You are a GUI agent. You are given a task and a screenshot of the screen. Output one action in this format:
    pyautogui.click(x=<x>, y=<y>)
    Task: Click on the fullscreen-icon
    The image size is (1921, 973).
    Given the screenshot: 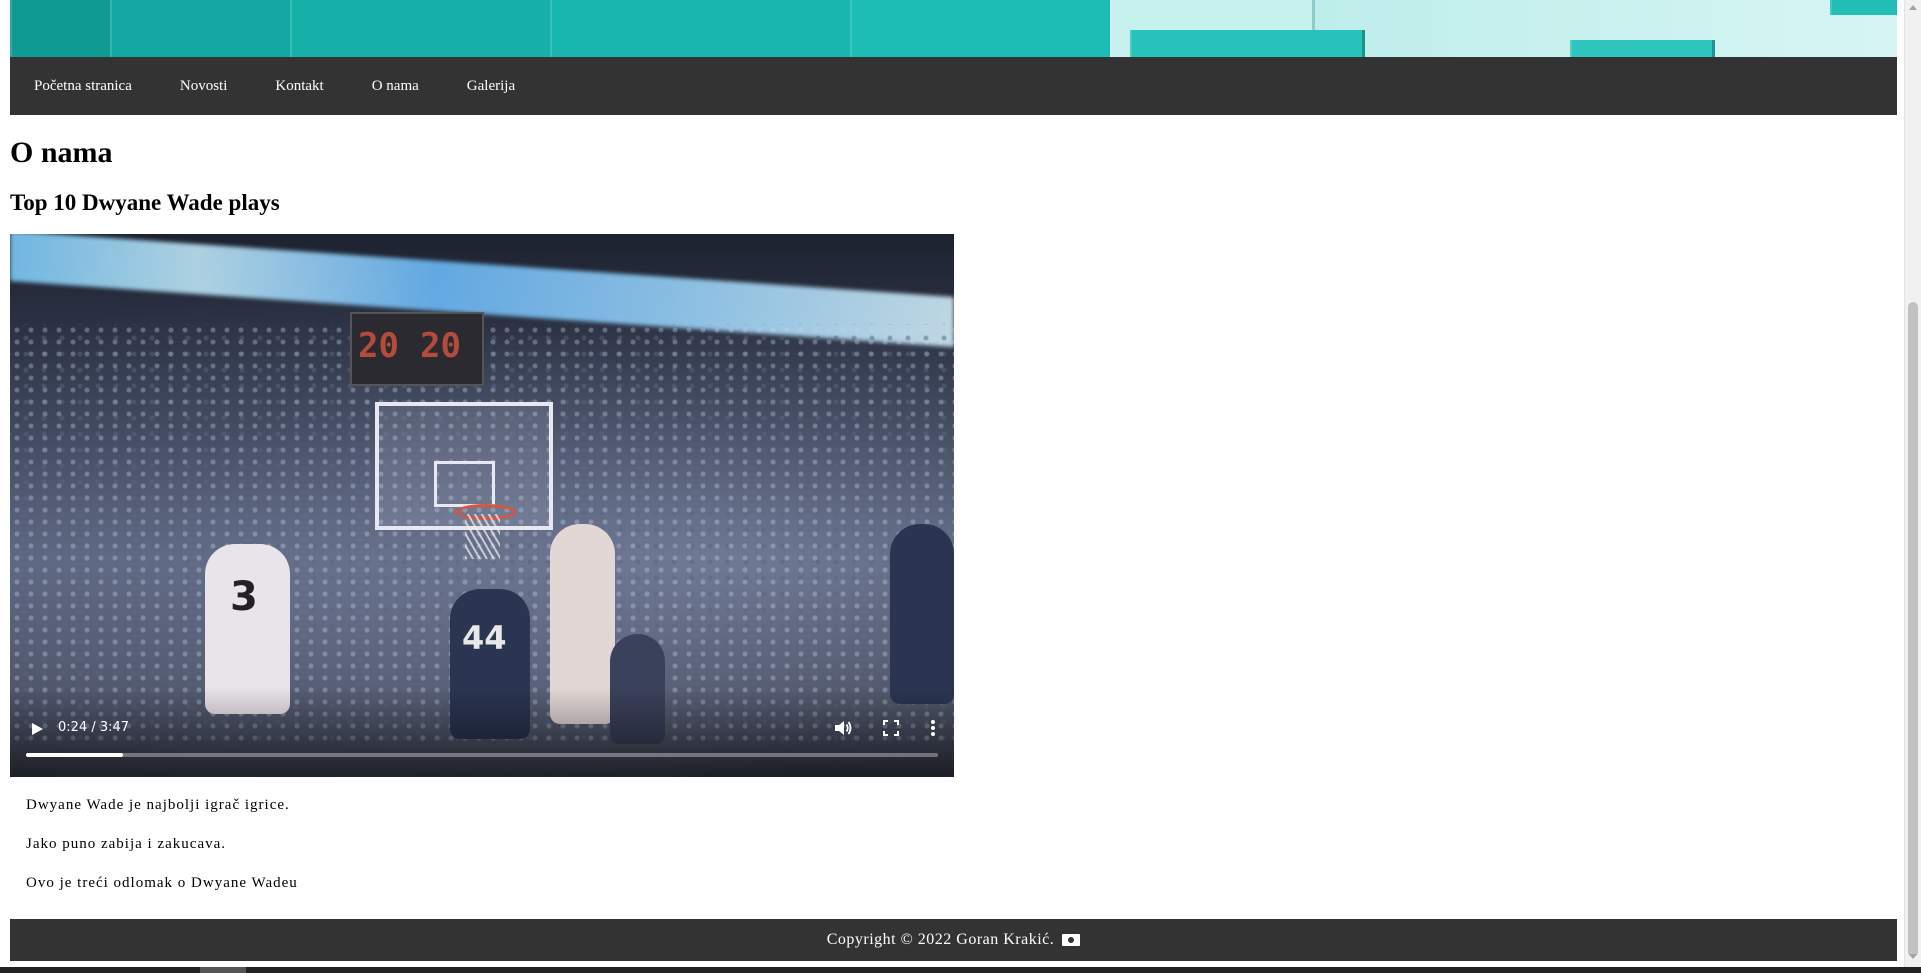 What is the action you would take?
    pyautogui.click(x=891, y=728)
    